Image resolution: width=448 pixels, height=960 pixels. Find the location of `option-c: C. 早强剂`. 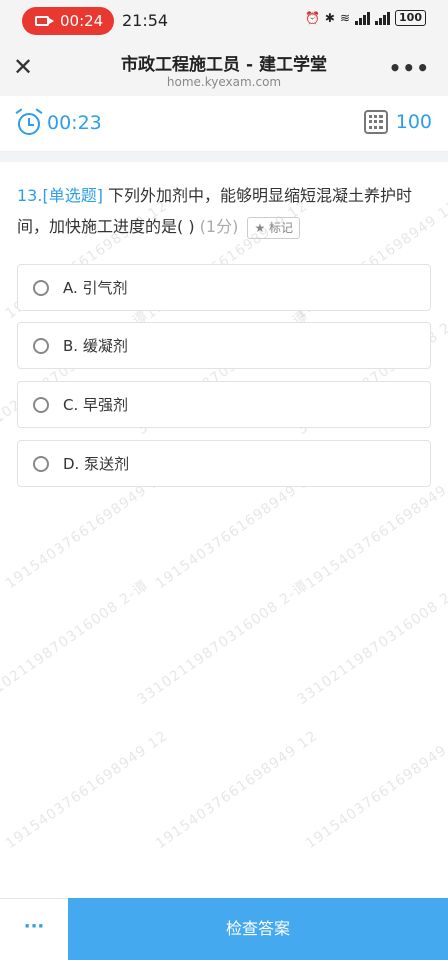

option-c: C. 早强剂 is located at coordinates (224, 404).